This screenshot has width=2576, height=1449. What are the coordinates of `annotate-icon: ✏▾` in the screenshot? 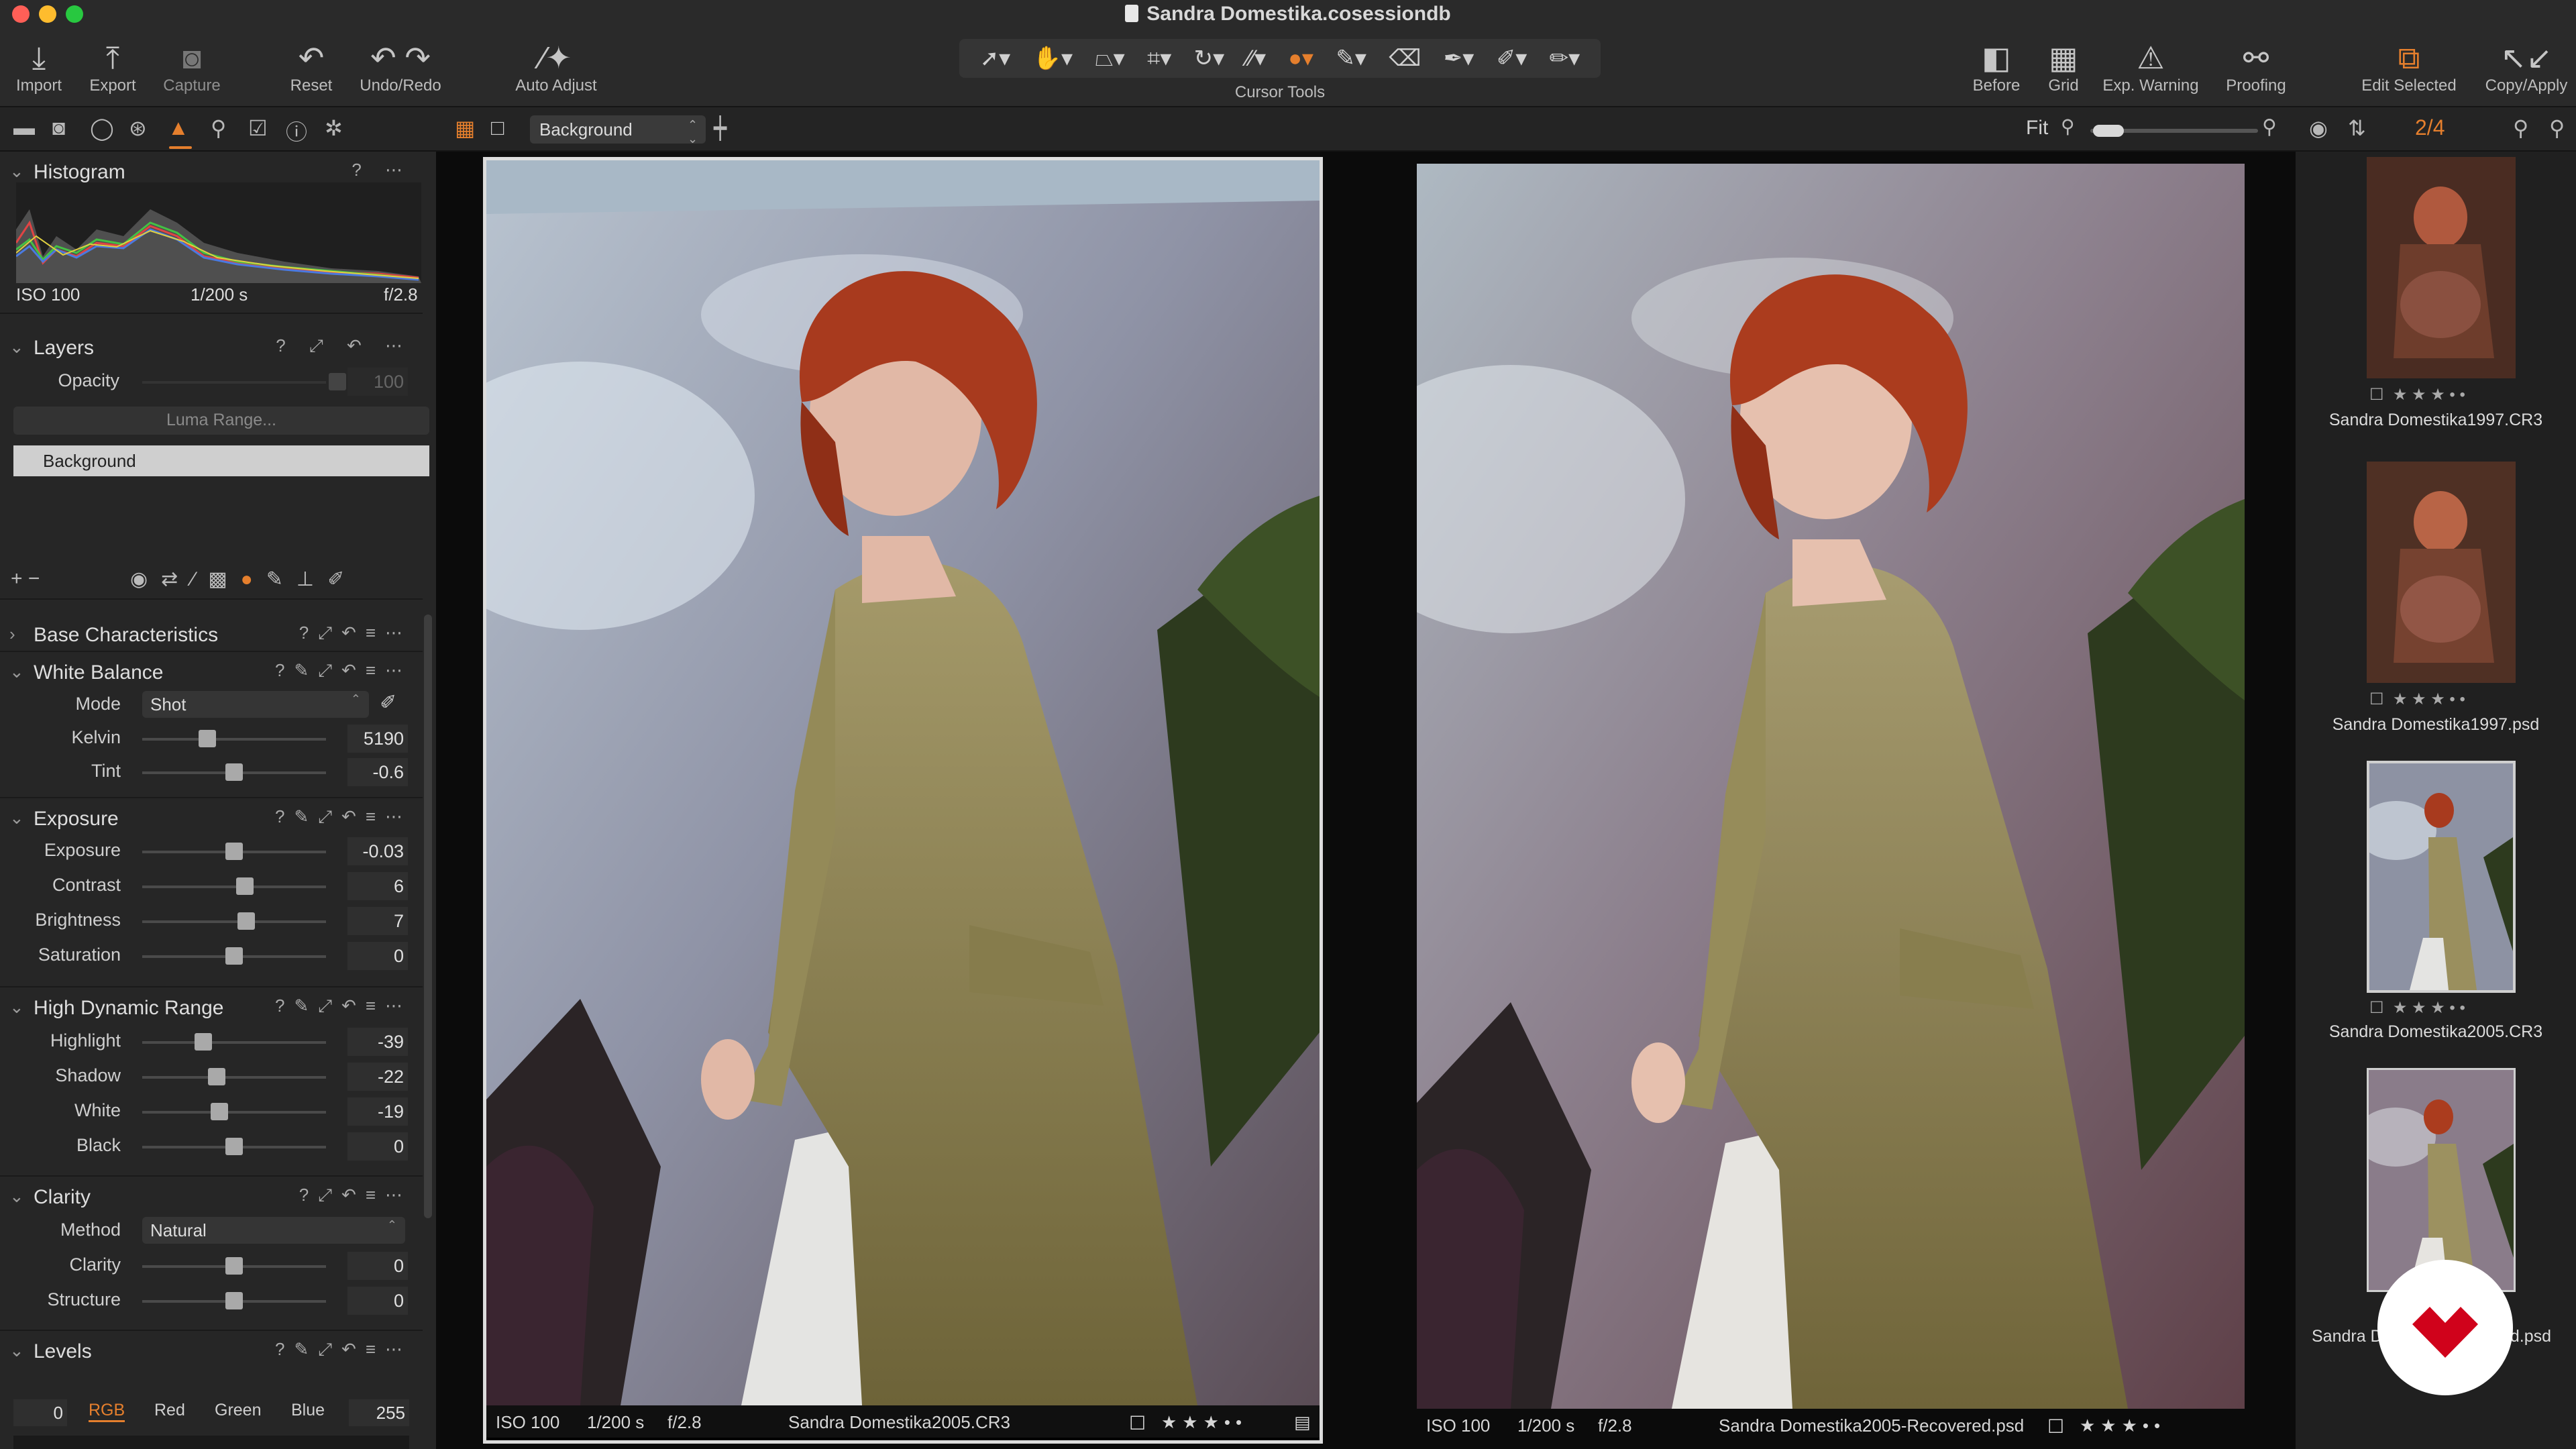 It's located at (1565, 58).